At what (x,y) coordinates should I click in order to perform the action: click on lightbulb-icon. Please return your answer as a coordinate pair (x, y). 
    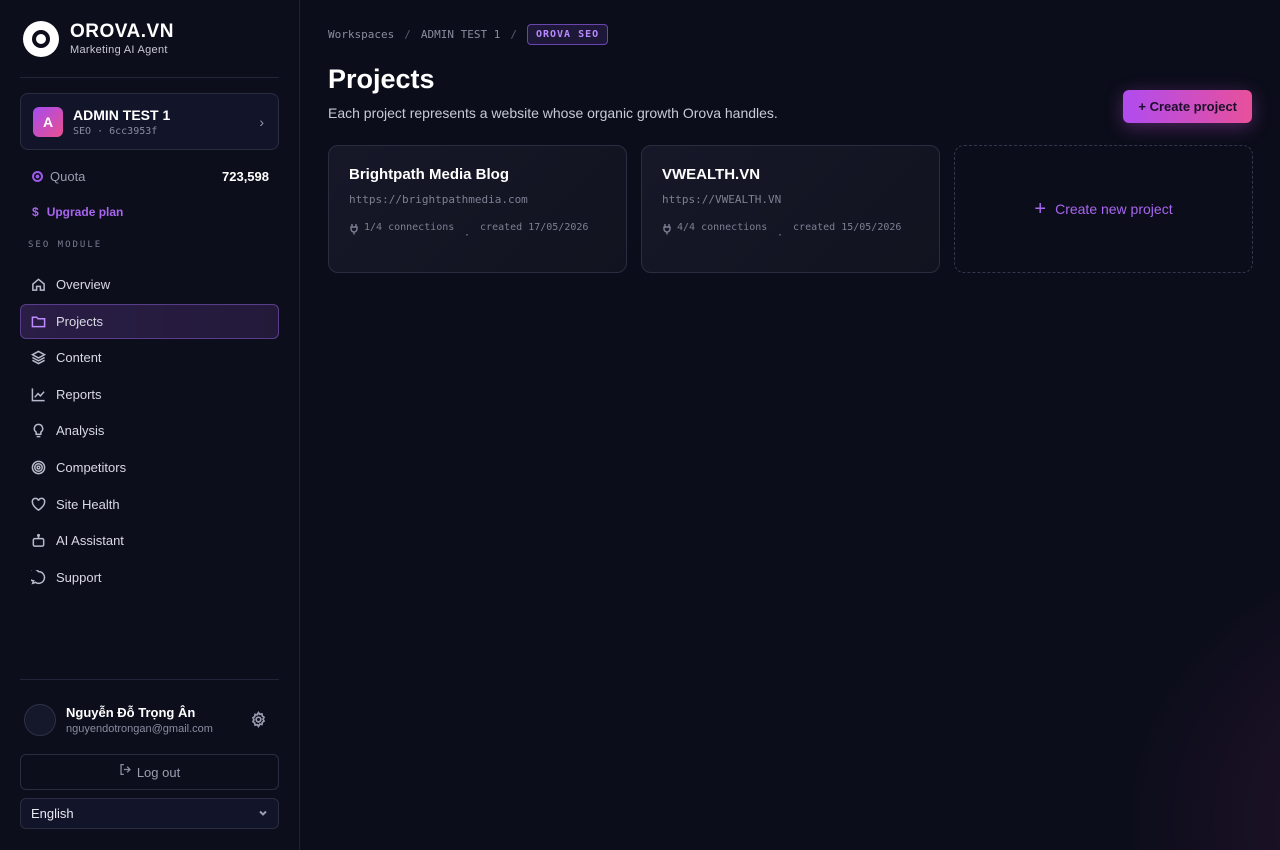
    Looking at the image, I should click on (38, 430).